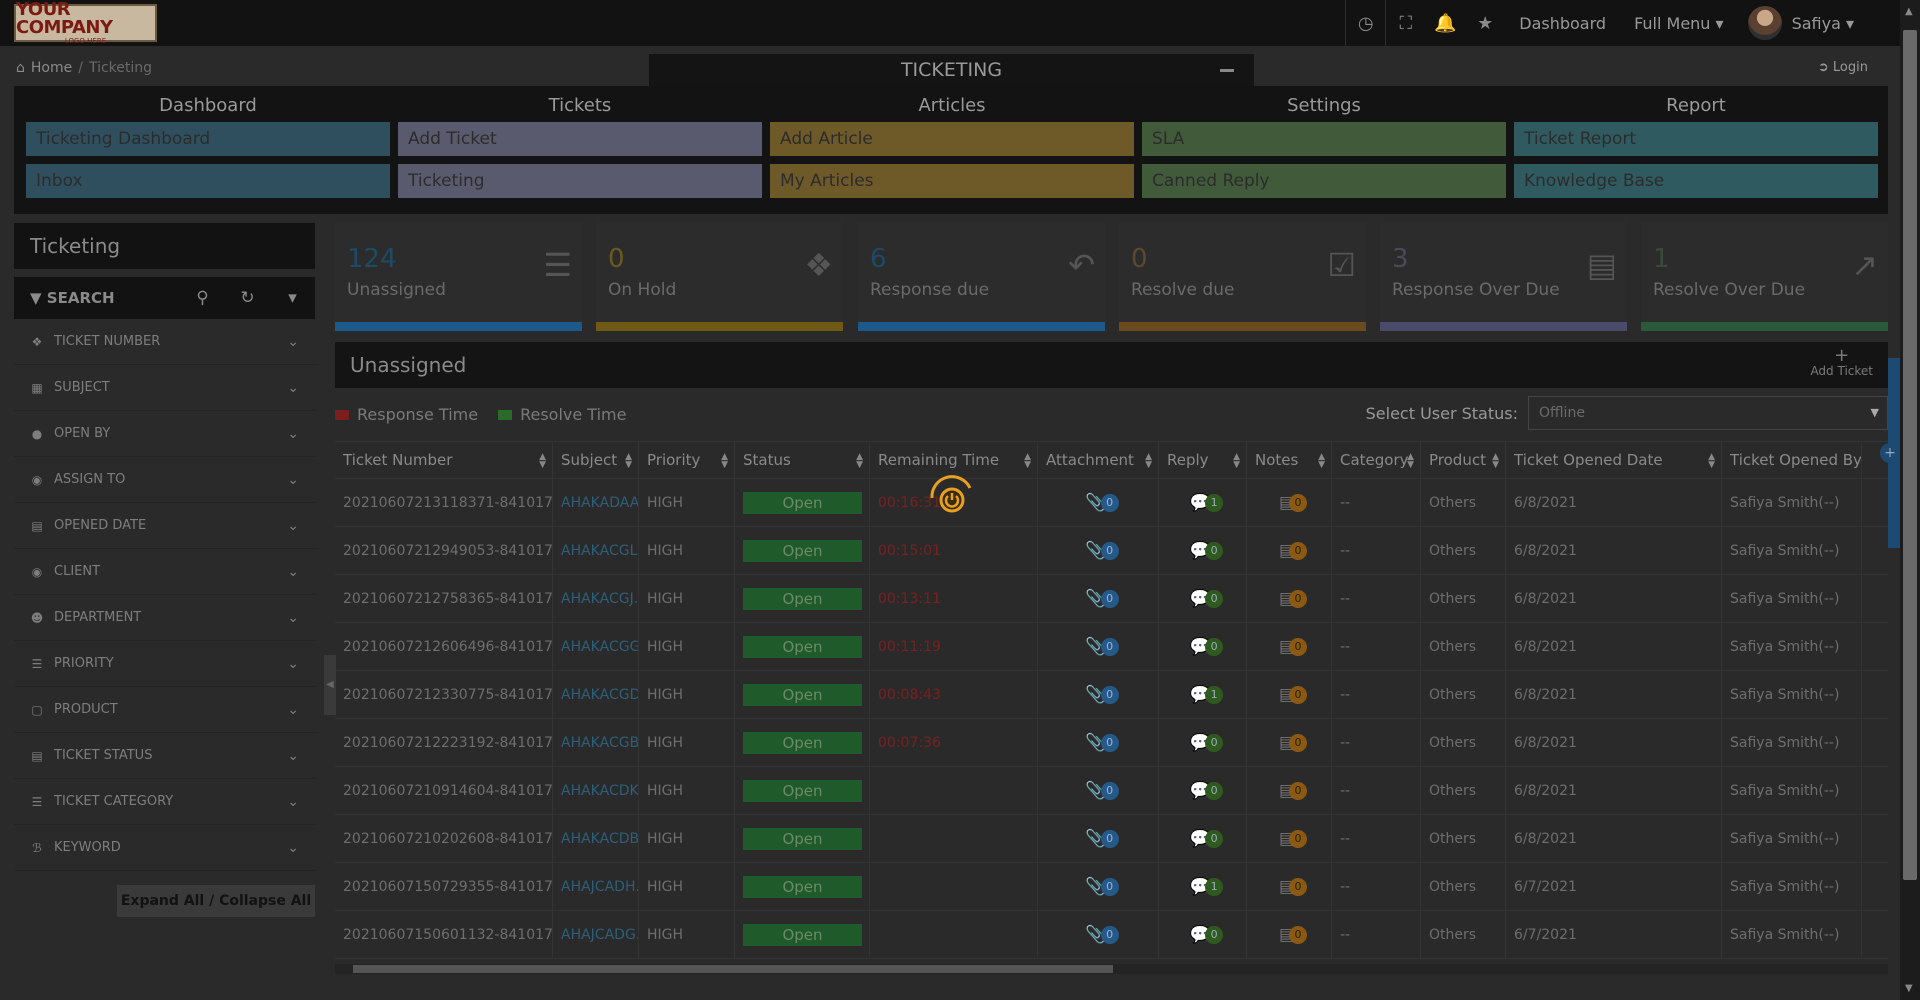  What do you see at coordinates (1445, 23) in the screenshot?
I see `bell-icon: 🔔` at bounding box center [1445, 23].